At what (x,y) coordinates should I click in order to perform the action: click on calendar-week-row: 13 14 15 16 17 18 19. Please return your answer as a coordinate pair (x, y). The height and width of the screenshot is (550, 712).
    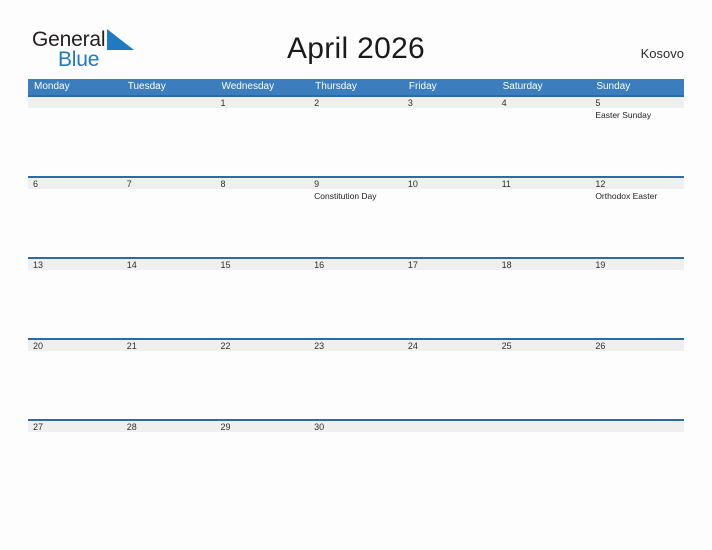
    Looking at the image, I should click on (356, 297).